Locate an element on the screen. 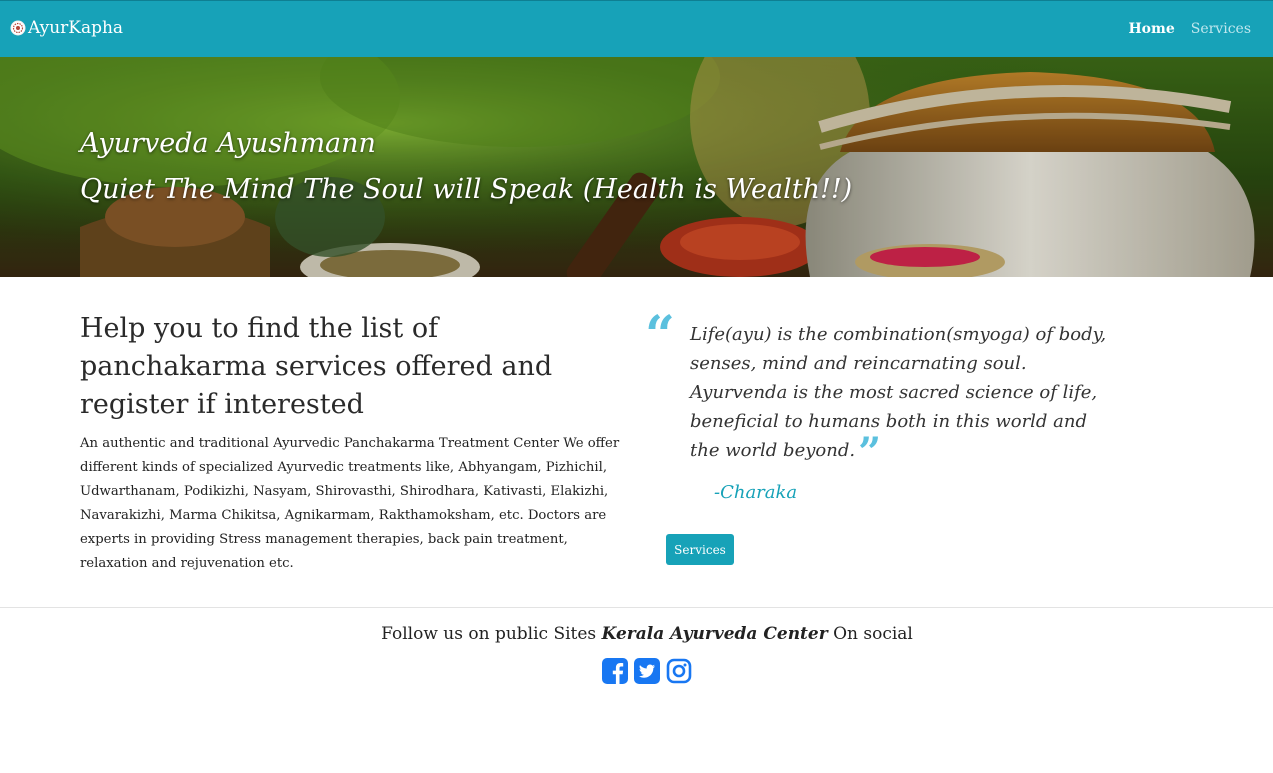 This screenshot has width=1273, height=773. nav-menu: Home Services is located at coordinates (1189, 29).